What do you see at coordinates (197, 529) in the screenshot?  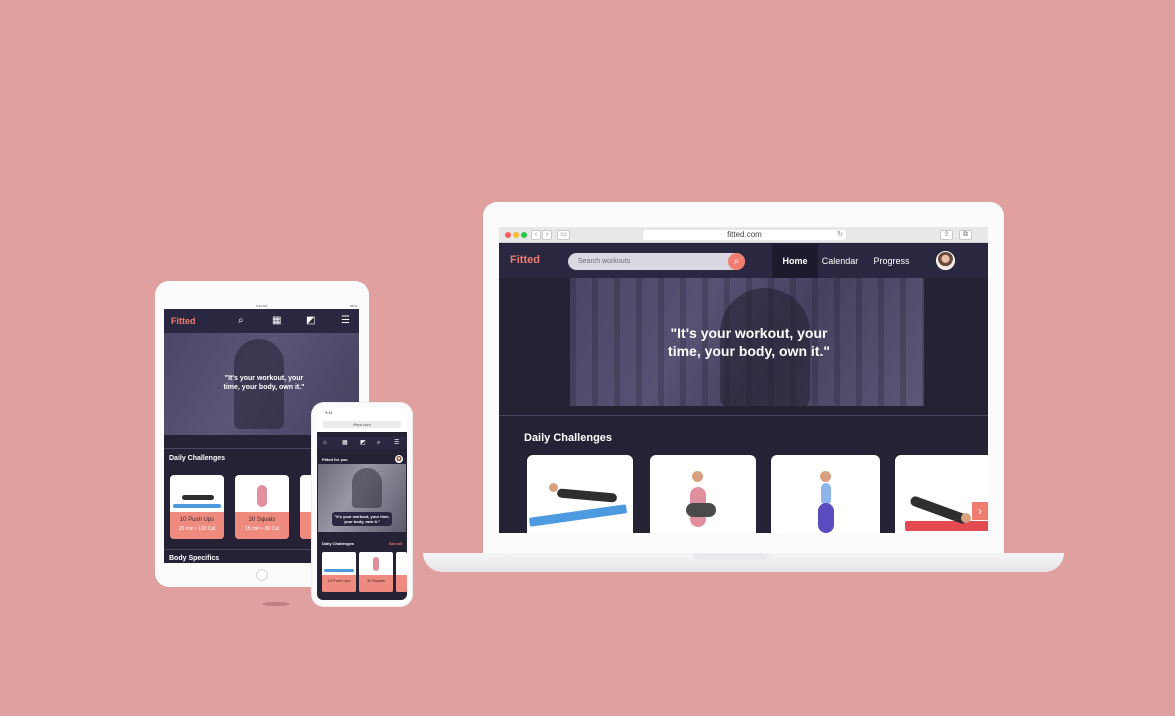 I see `challenge-meta: 15 min • 100 Cal` at bounding box center [197, 529].